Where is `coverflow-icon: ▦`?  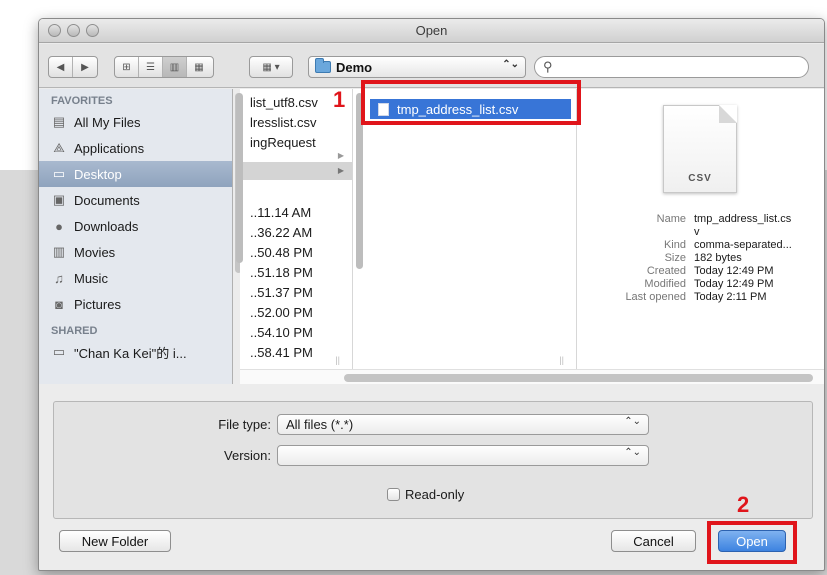
coverflow-icon: ▦ is located at coordinates (199, 67).